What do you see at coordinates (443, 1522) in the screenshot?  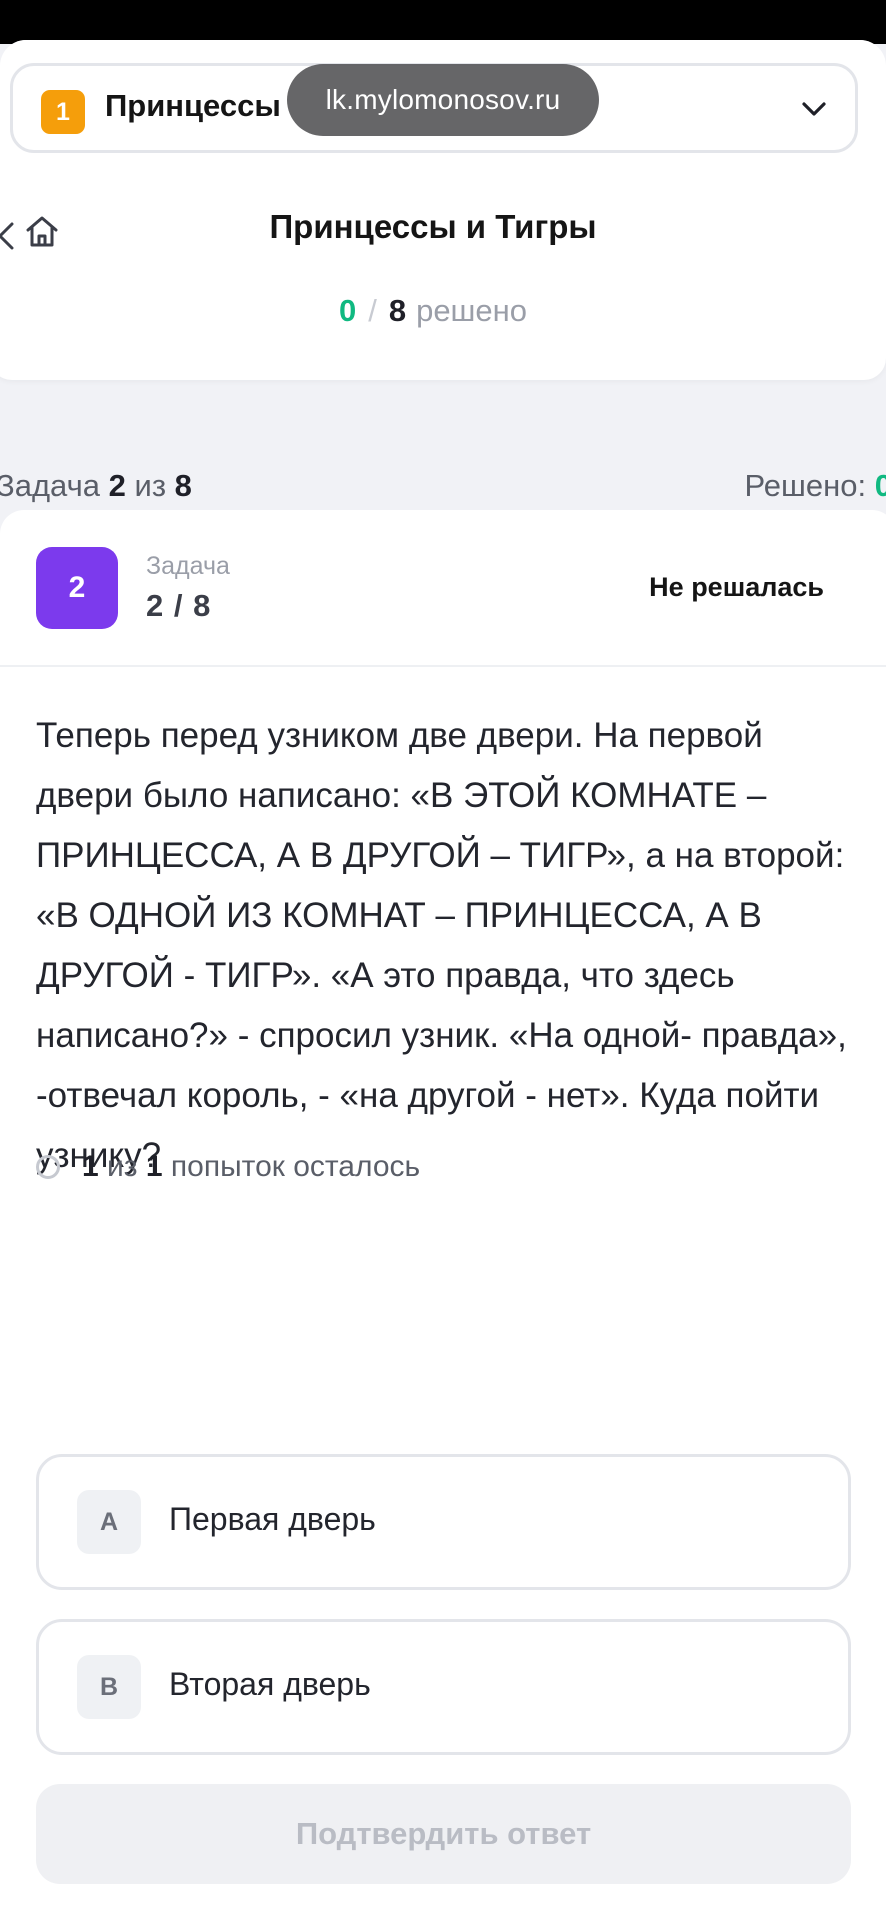 I see `answer-option-a: A Первая дверь` at bounding box center [443, 1522].